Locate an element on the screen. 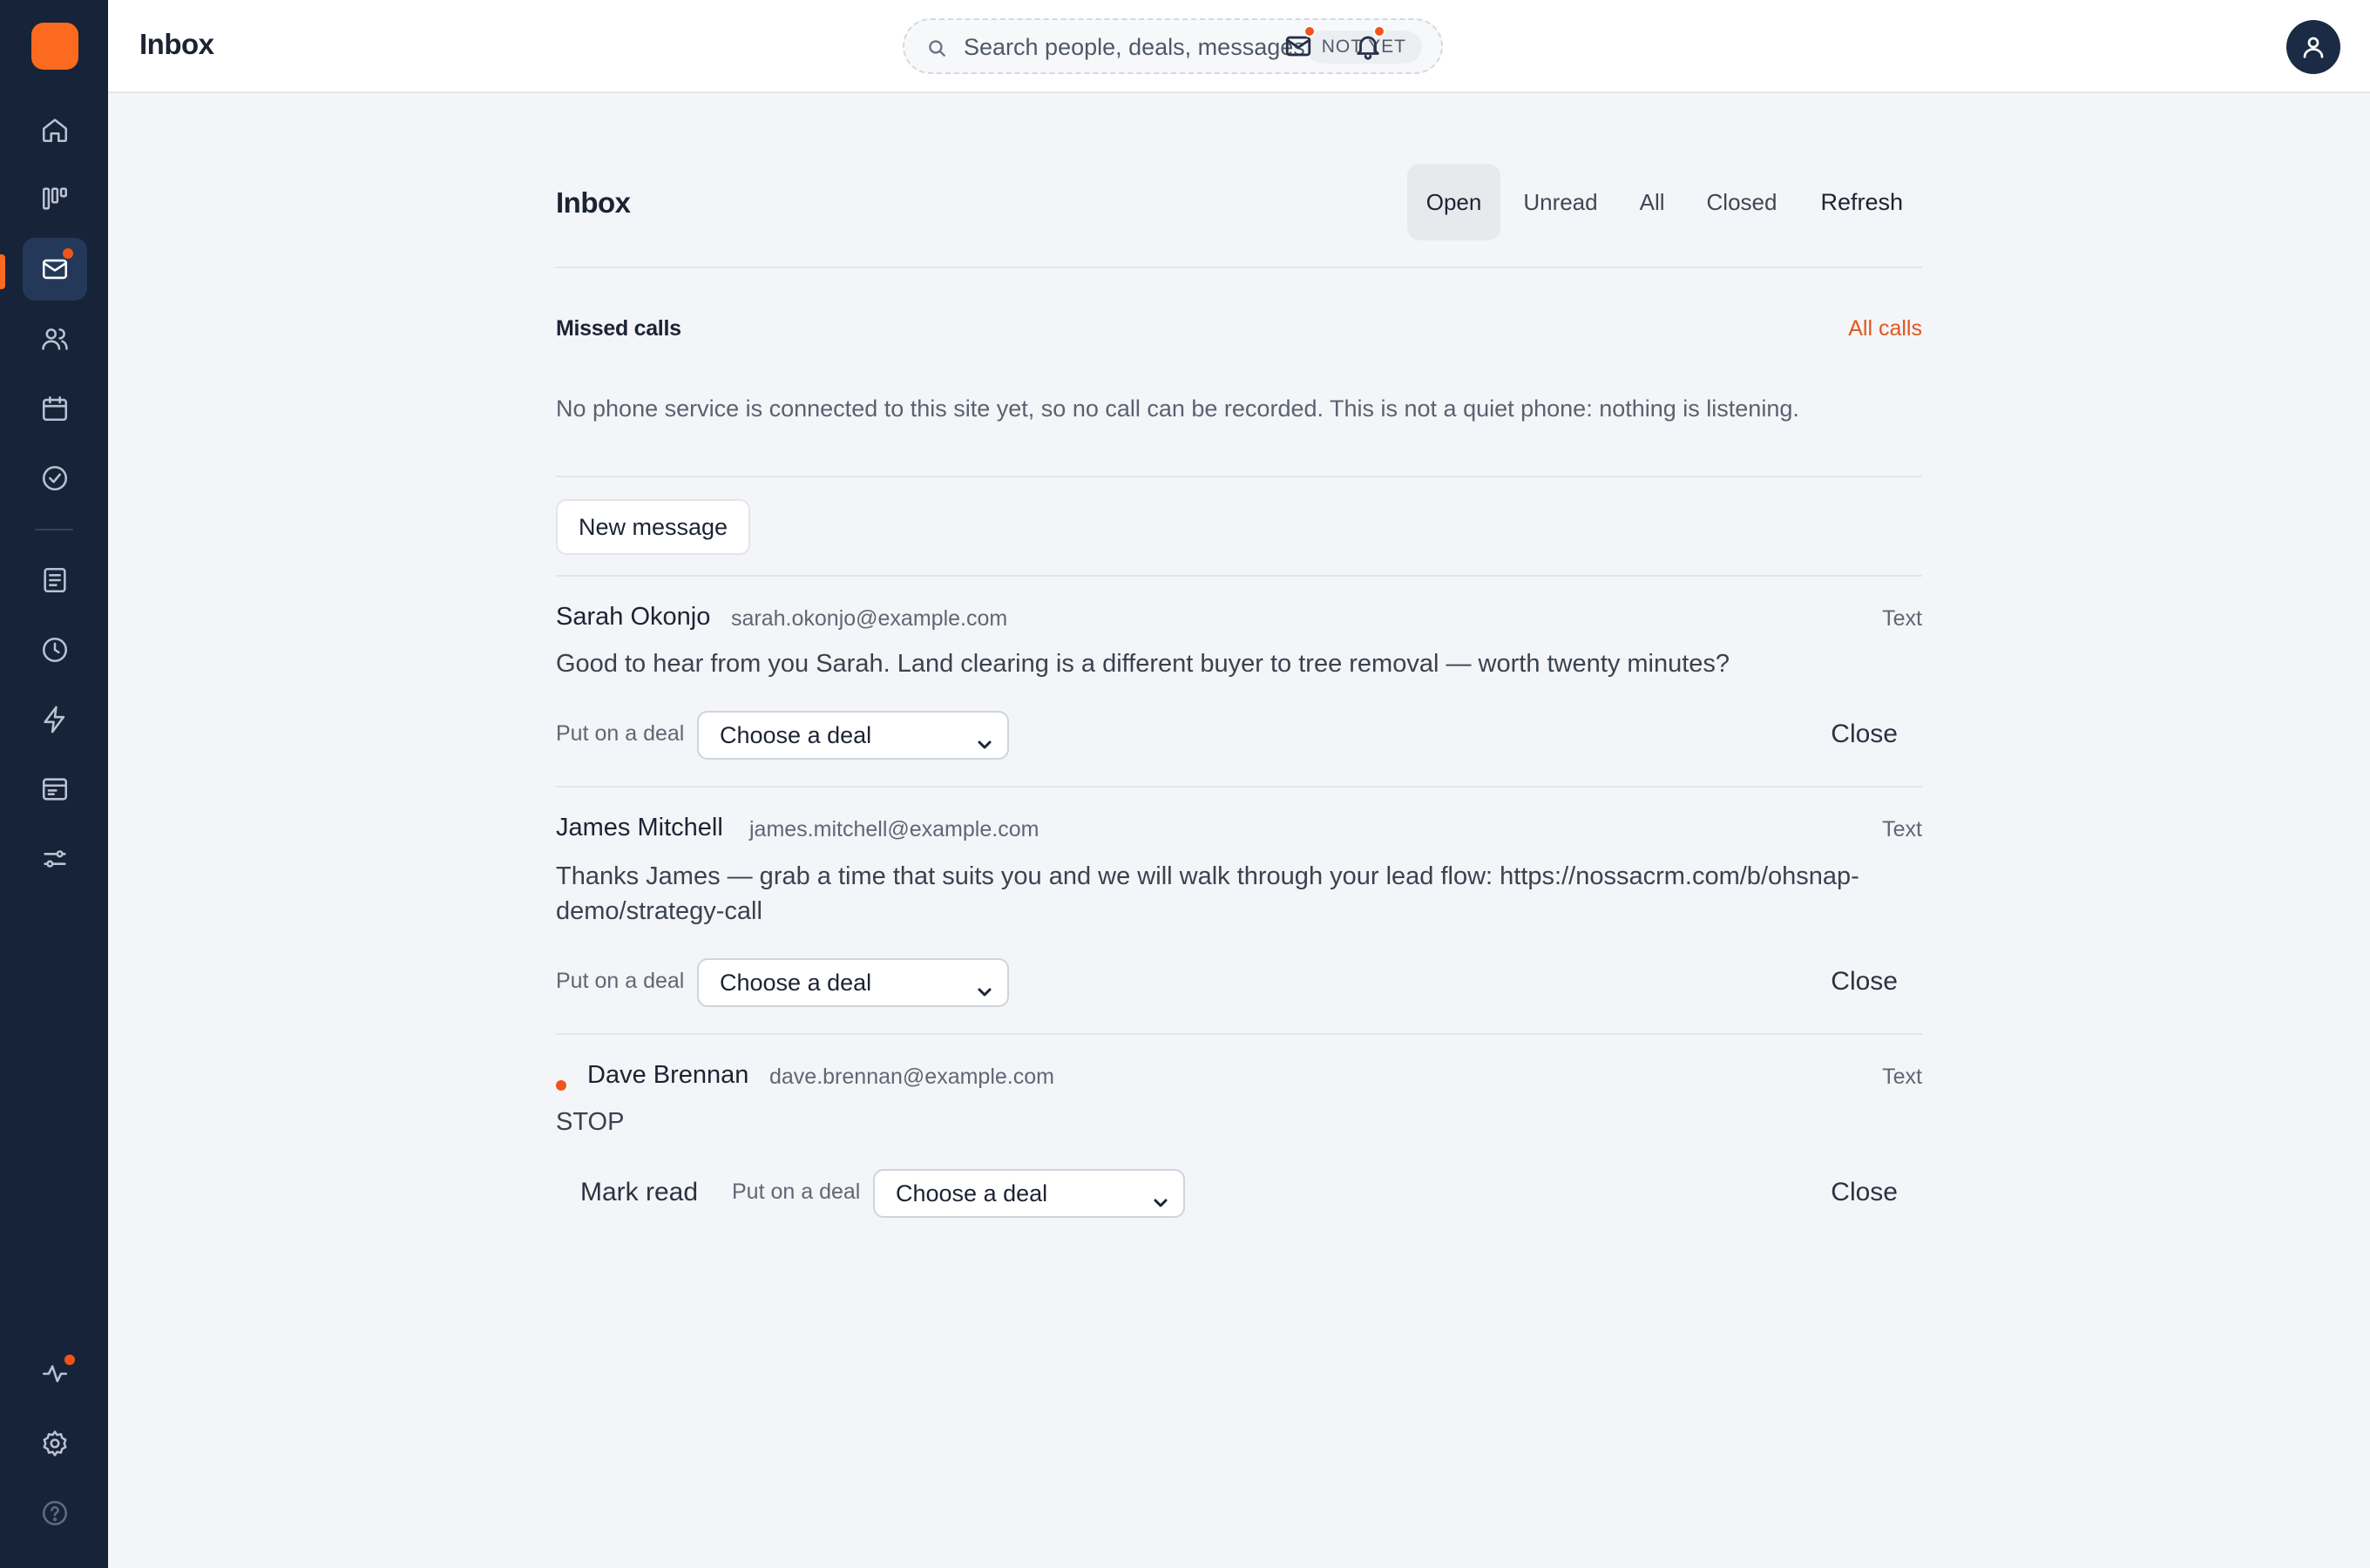 This screenshot has width=2370, height=1568. calendar-icon is located at coordinates (55, 408).